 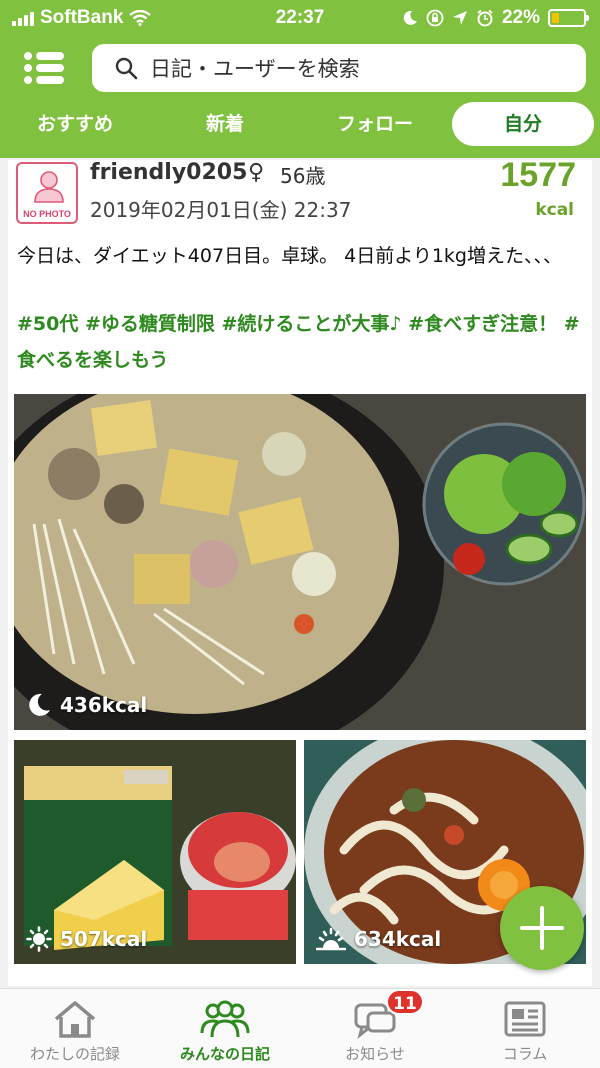 What do you see at coordinates (168, 172) in the screenshot?
I see `username: friendly0205` at bounding box center [168, 172].